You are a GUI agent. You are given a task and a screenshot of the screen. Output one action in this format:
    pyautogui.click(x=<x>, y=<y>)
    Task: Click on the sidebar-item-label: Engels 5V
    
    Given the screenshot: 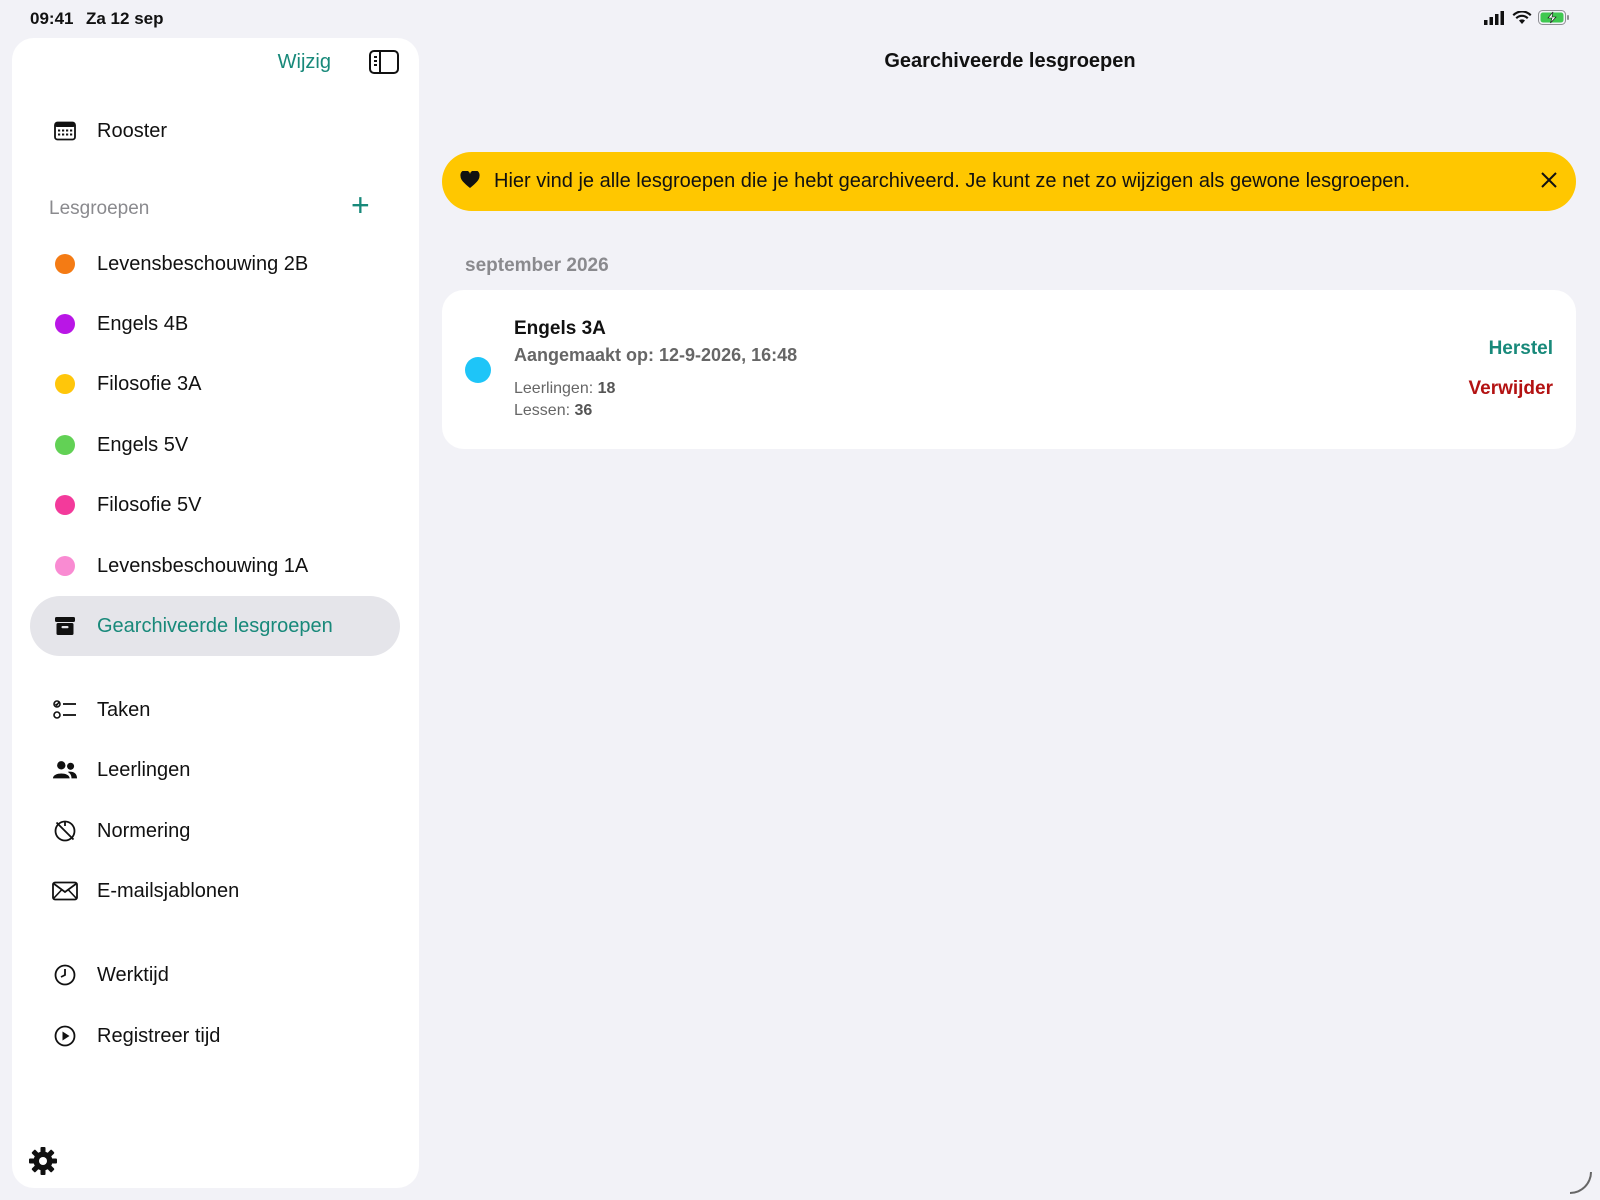 What is the action you would take?
    pyautogui.click(x=143, y=444)
    